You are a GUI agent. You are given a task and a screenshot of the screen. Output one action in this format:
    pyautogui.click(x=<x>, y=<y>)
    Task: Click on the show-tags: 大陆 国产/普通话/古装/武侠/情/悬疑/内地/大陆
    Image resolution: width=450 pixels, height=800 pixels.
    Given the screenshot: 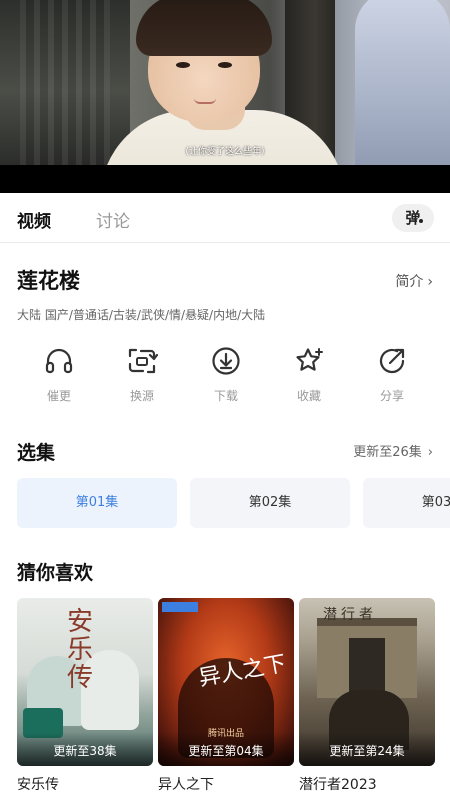 What is the action you would take?
    pyautogui.click(x=141, y=315)
    